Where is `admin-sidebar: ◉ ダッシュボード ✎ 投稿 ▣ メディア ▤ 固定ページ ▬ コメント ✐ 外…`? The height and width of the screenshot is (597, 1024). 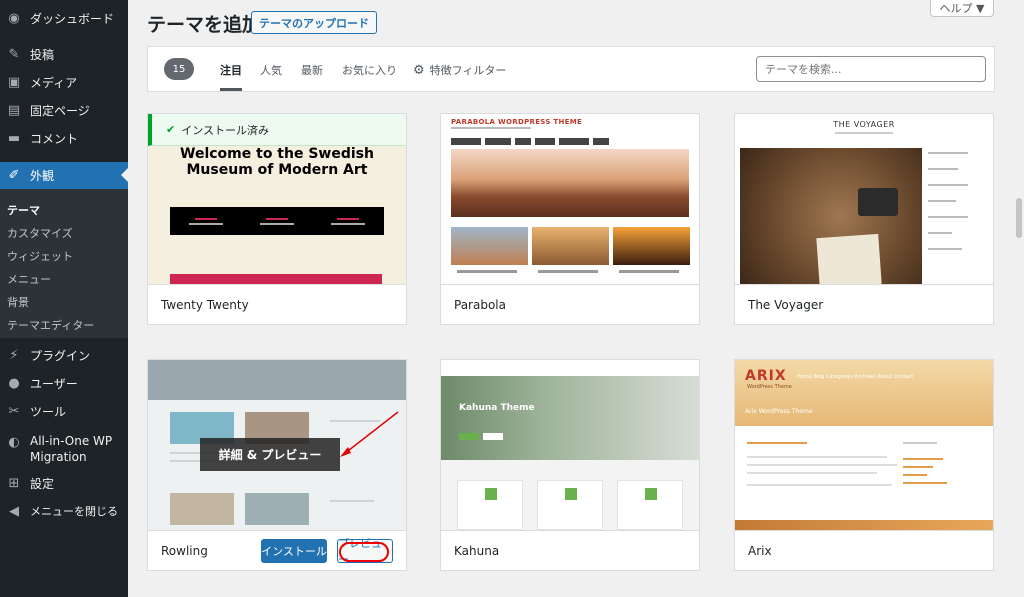 admin-sidebar: ◉ ダッシュボード ✎ 投稿 ▣ メディア ▤ 固定ページ ▬ コメント ✐ 外… is located at coordinates (64, 298).